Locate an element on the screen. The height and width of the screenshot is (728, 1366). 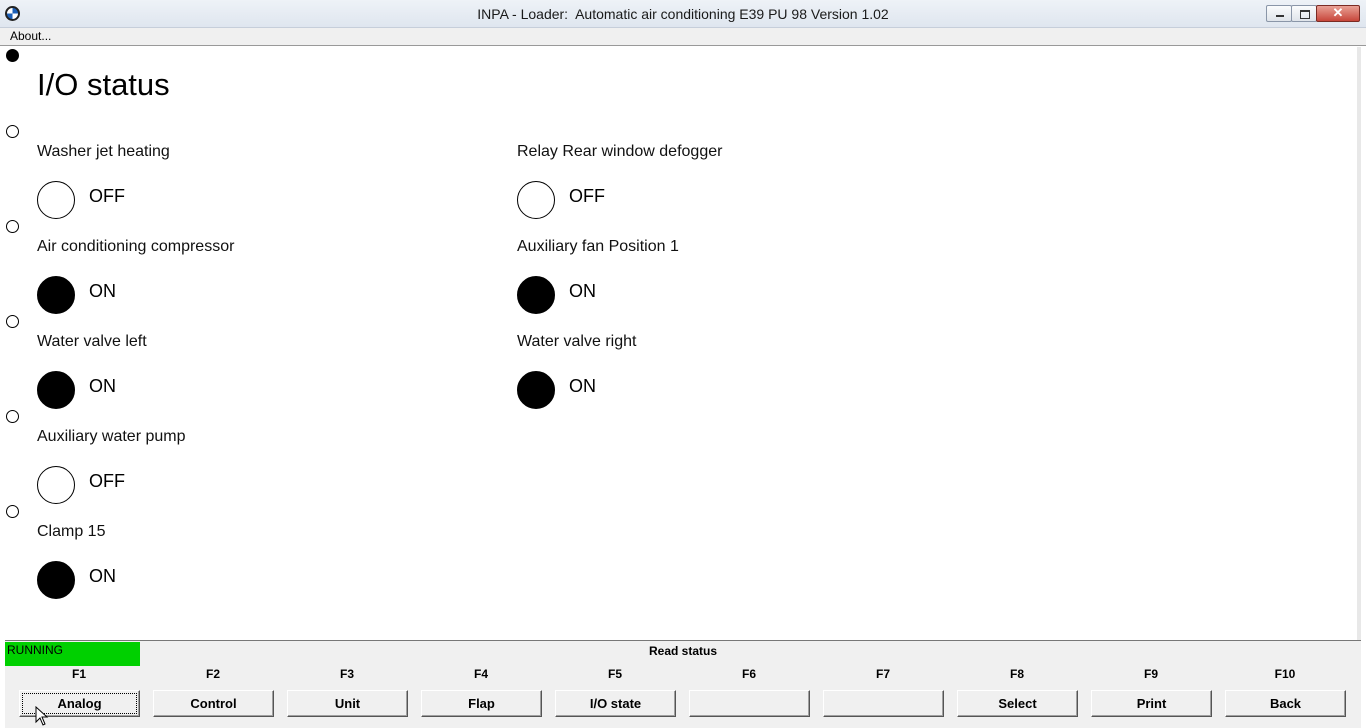
fkey-label-f7: F7 is located at coordinates (882, 674).